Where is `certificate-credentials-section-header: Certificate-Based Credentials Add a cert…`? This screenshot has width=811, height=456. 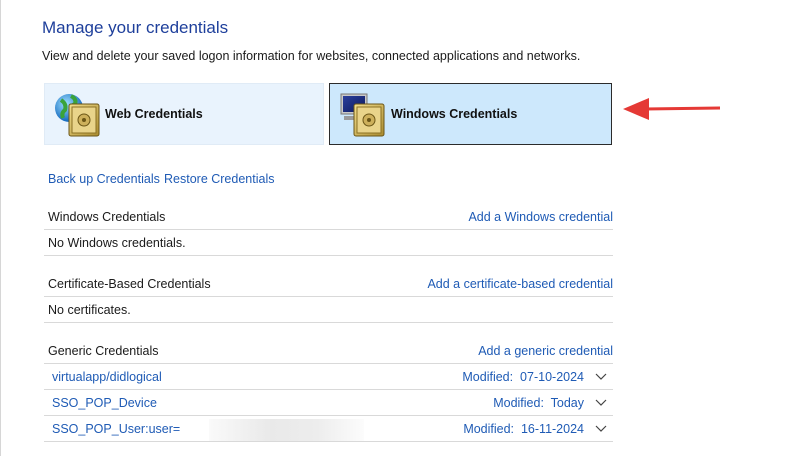
certificate-credentials-section-header: Certificate-Based Credentials Add a cert… is located at coordinates (330, 287).